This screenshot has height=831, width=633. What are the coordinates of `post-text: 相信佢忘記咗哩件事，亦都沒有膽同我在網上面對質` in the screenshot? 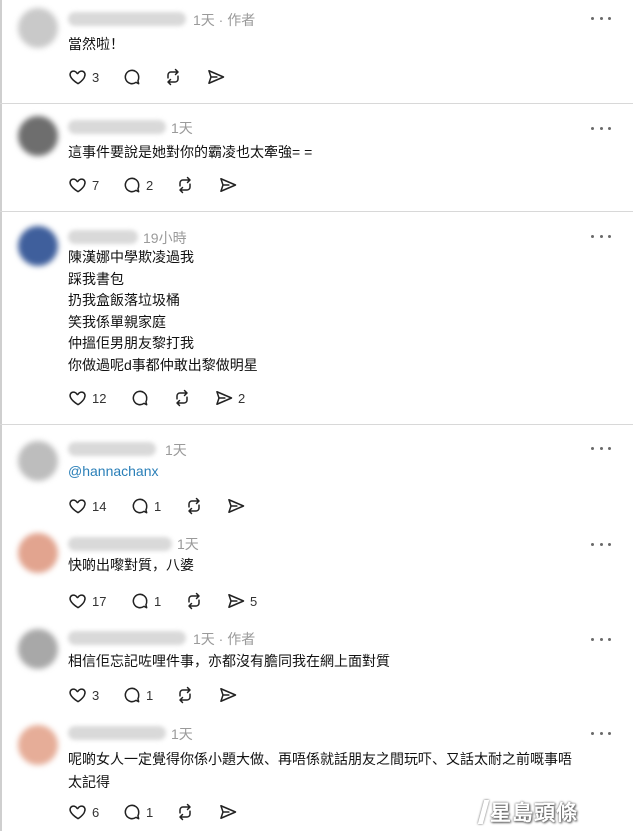 It's located at (229, 661).